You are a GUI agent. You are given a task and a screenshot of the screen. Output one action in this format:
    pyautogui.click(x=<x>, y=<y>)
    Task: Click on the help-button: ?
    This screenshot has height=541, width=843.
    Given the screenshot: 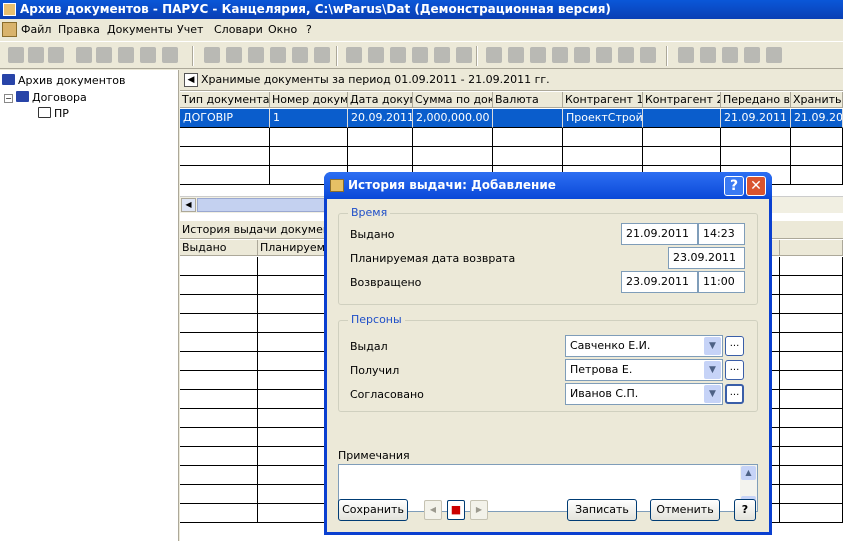 What is the action you would take?
    pyautogui.click(x=745, y=510)
    